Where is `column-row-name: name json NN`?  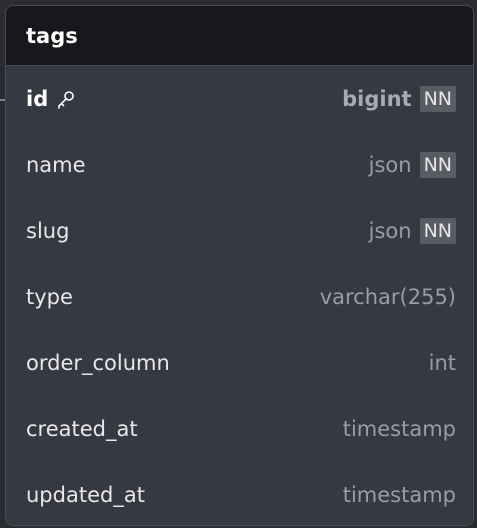
column-row-name: name json NN is located at coordinates (239, 165).